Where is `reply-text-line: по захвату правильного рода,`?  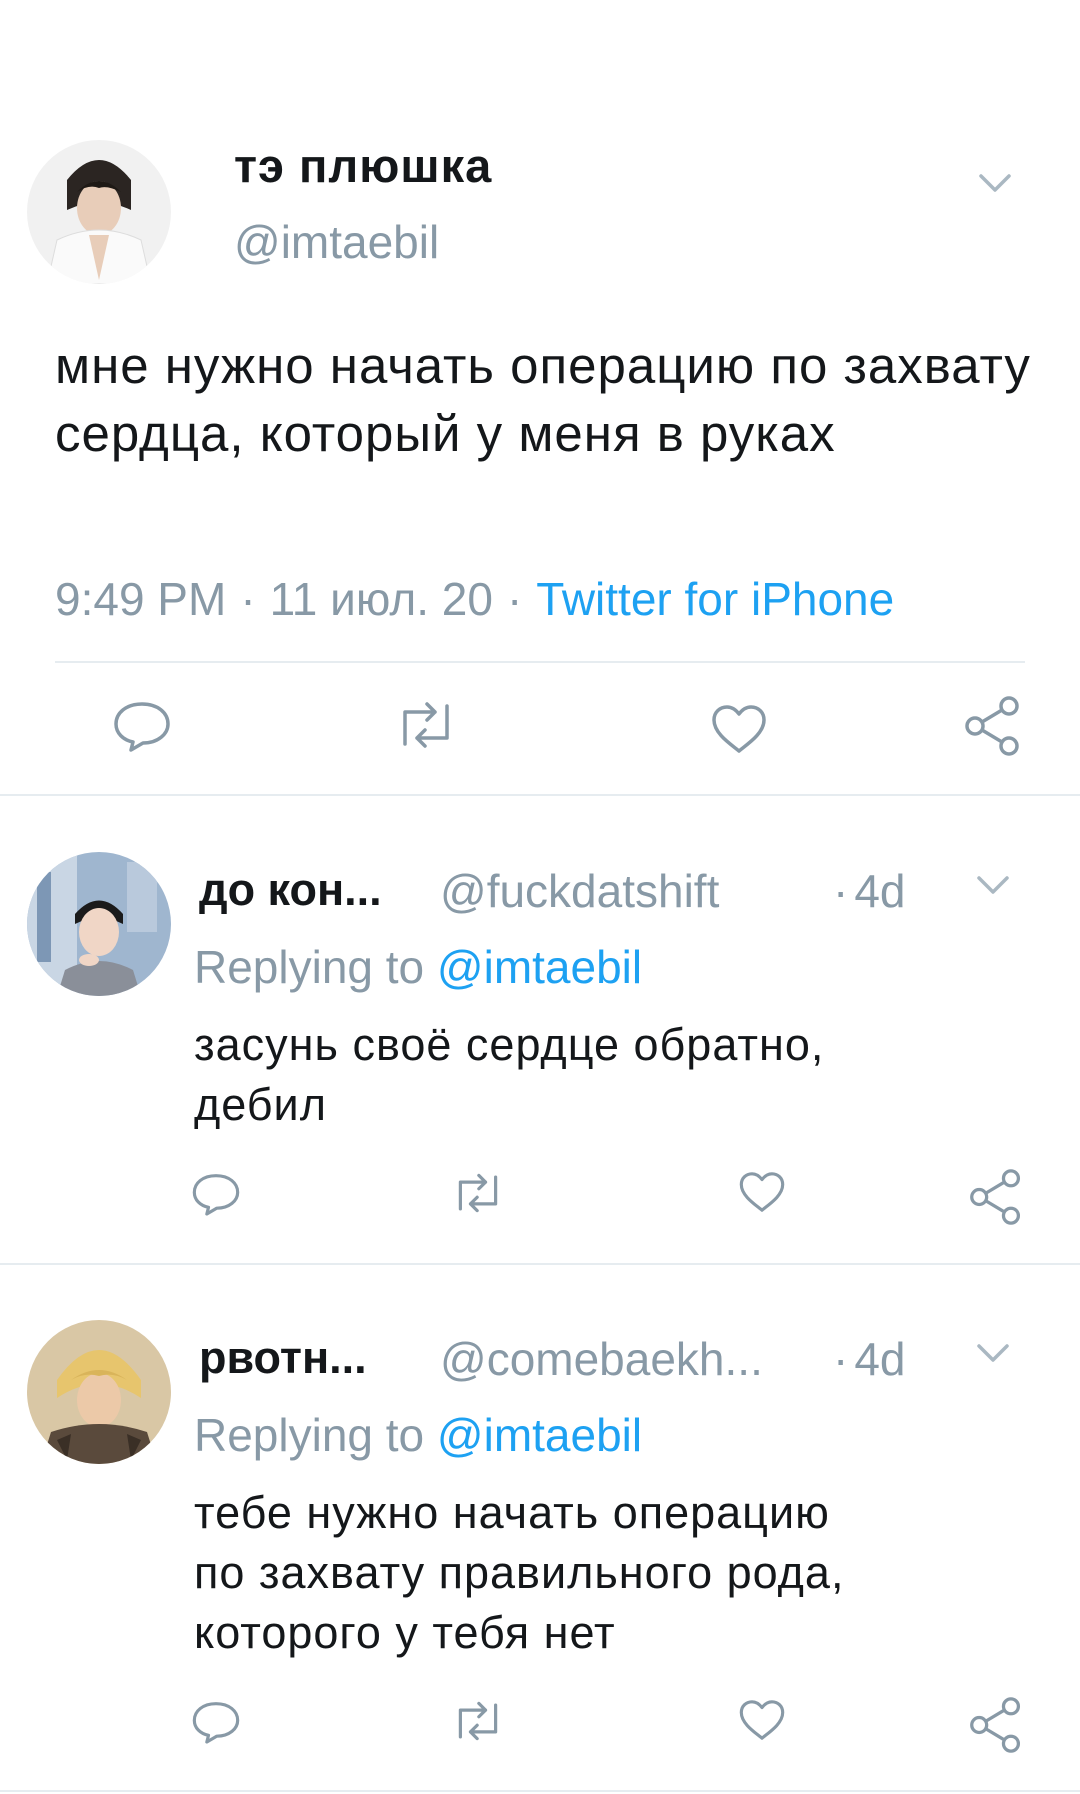 reply-text-line: по захвату правильного рода, is located at coordinates (519, 1572).